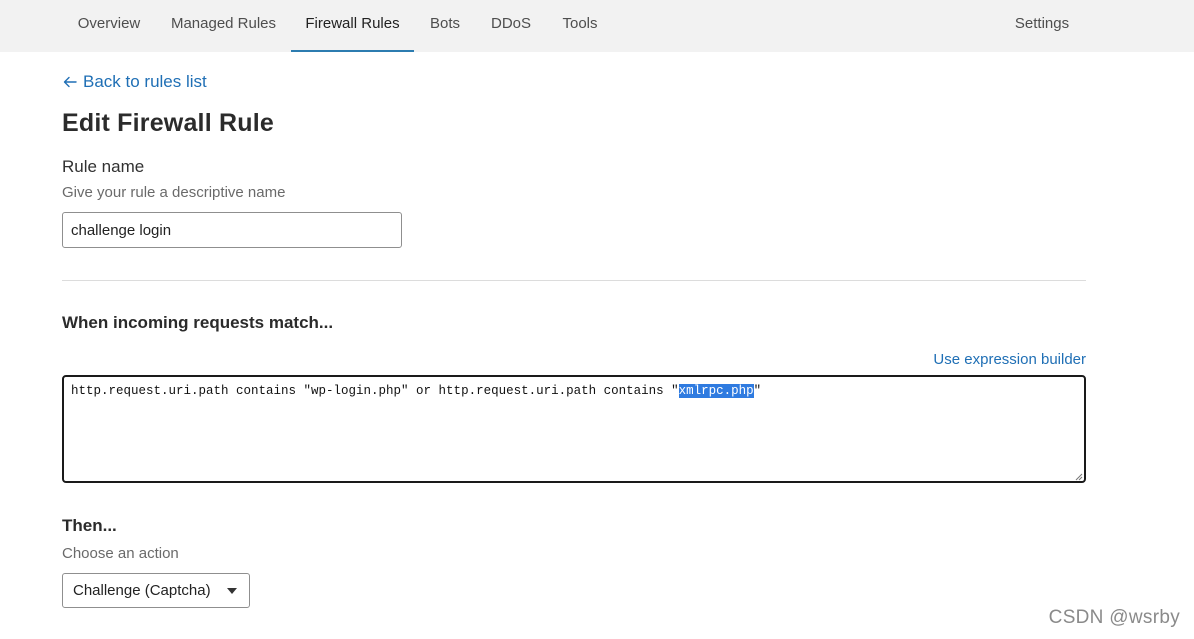 This screenshot has width=1194, height=639. I want to click on action-select: Challenge (Captcha), so click(156, 590).